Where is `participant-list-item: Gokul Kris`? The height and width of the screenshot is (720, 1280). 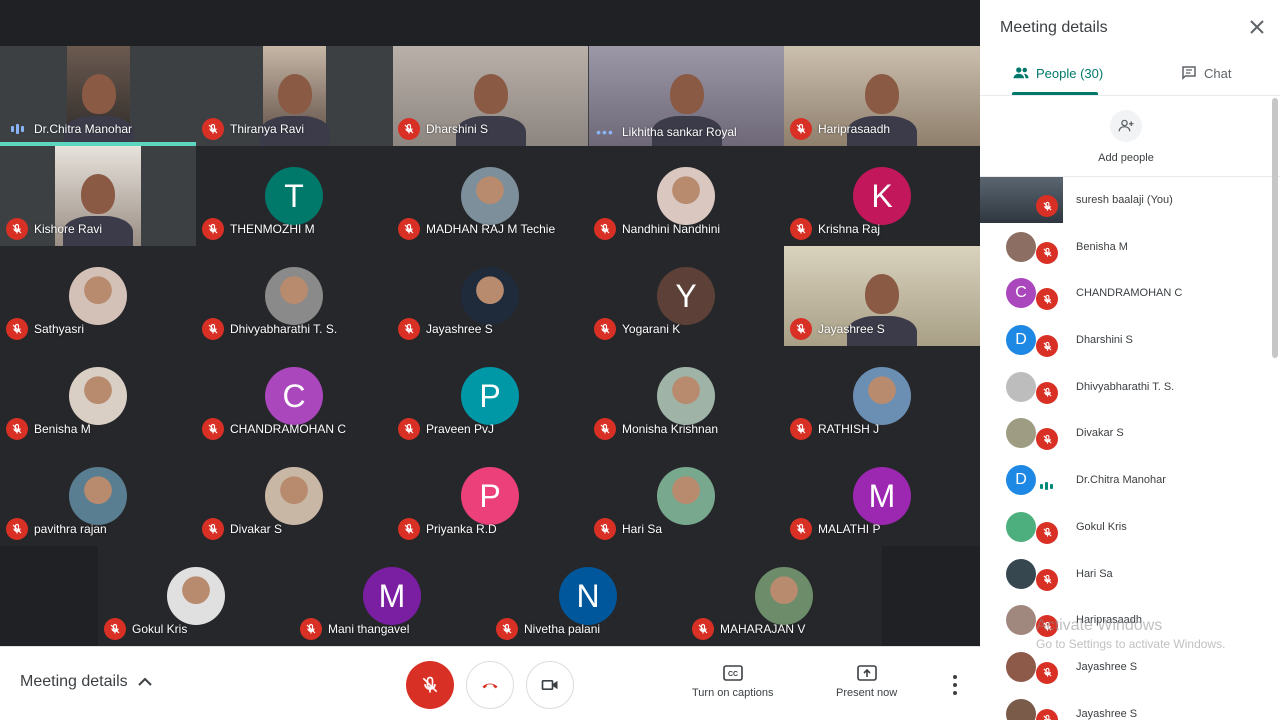 participant-list-item: Gokul Kris is located at coordinates (1125, 527).